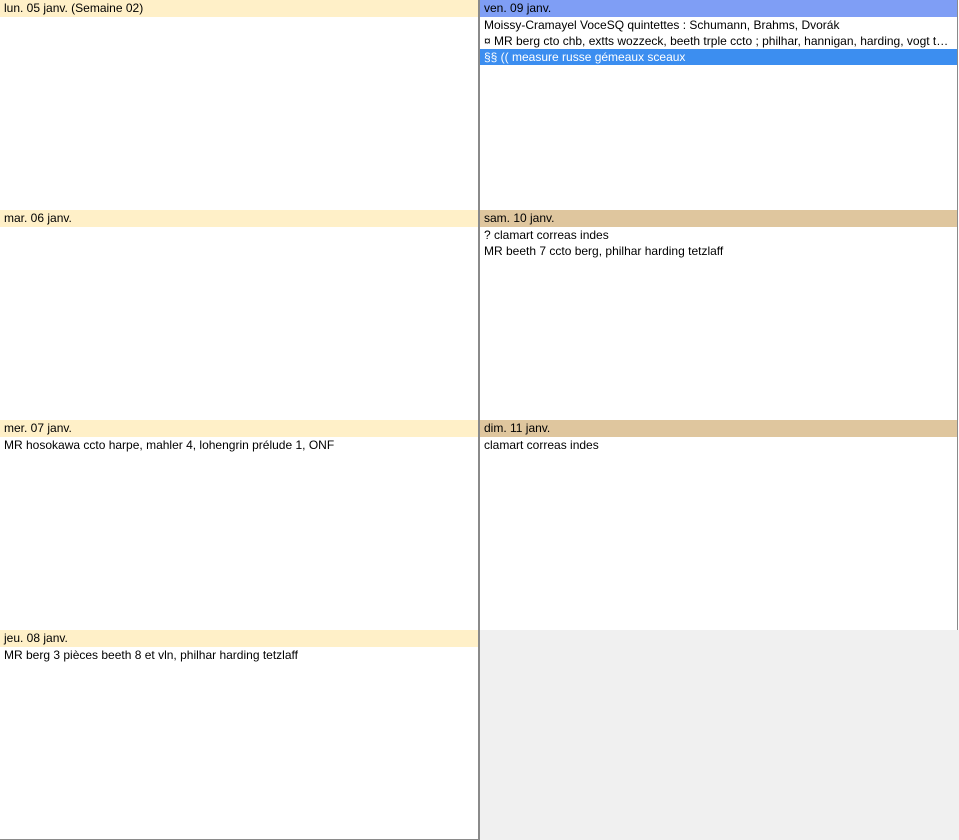 The width and height of the screenshot is (959, 840). What do you see at coordinates (239, 218) in the screenshot?
I see `day-header-tuesday: mar. 06 janv.` at bounding box center [239, 218].